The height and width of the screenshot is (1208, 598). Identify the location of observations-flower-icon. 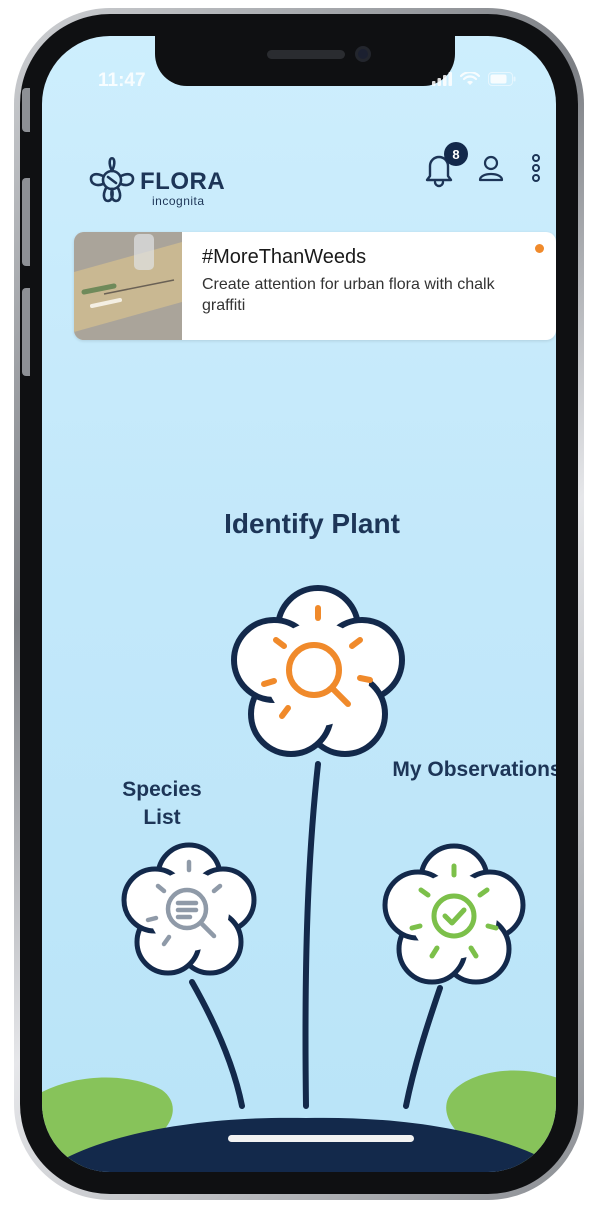
(454, 914).